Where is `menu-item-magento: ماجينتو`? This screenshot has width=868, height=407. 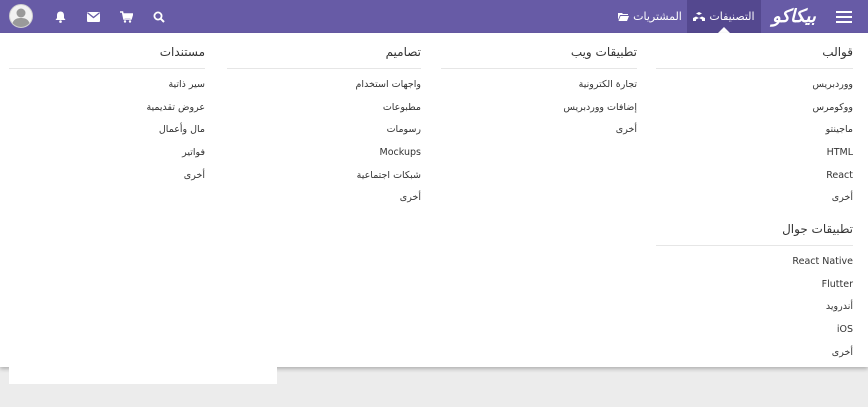
menu-item-magento: ماجينتو is located at coordinates (754, 130).